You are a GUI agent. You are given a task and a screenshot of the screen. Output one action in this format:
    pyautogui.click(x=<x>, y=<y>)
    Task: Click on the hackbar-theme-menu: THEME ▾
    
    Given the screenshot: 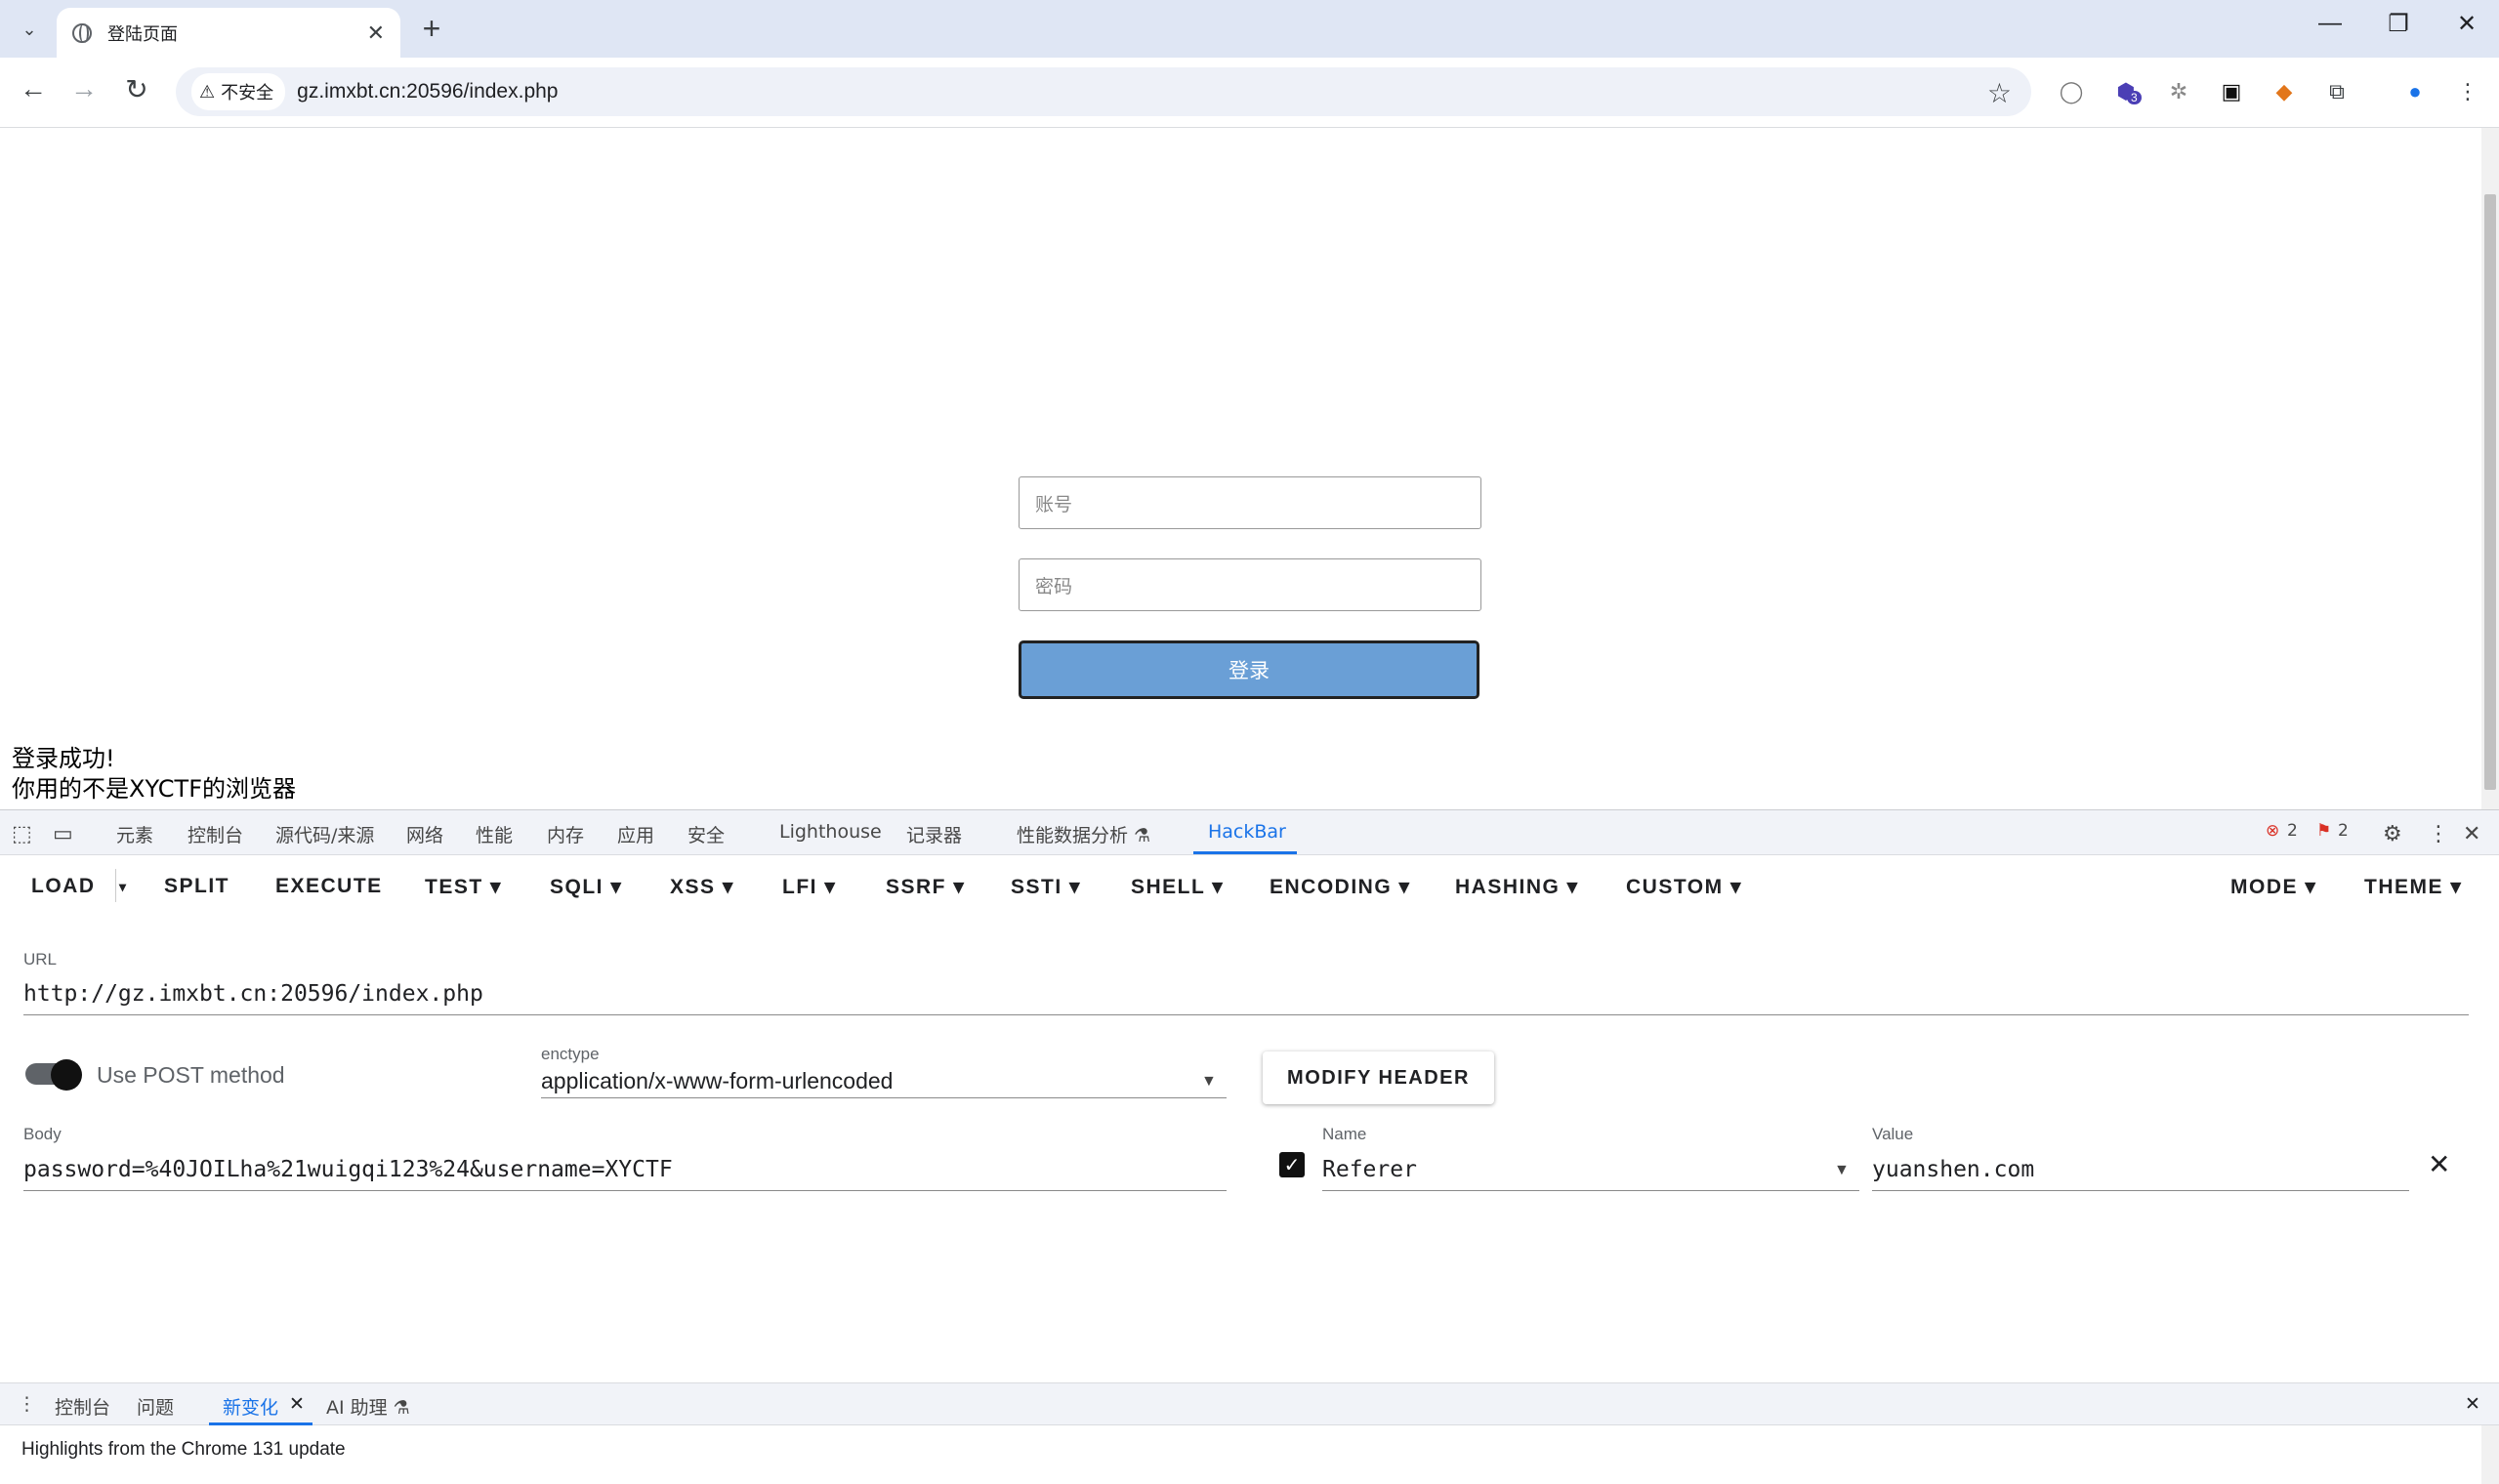 What is the action you would take?
    pyautogui.click(x=2413, y=887)
    